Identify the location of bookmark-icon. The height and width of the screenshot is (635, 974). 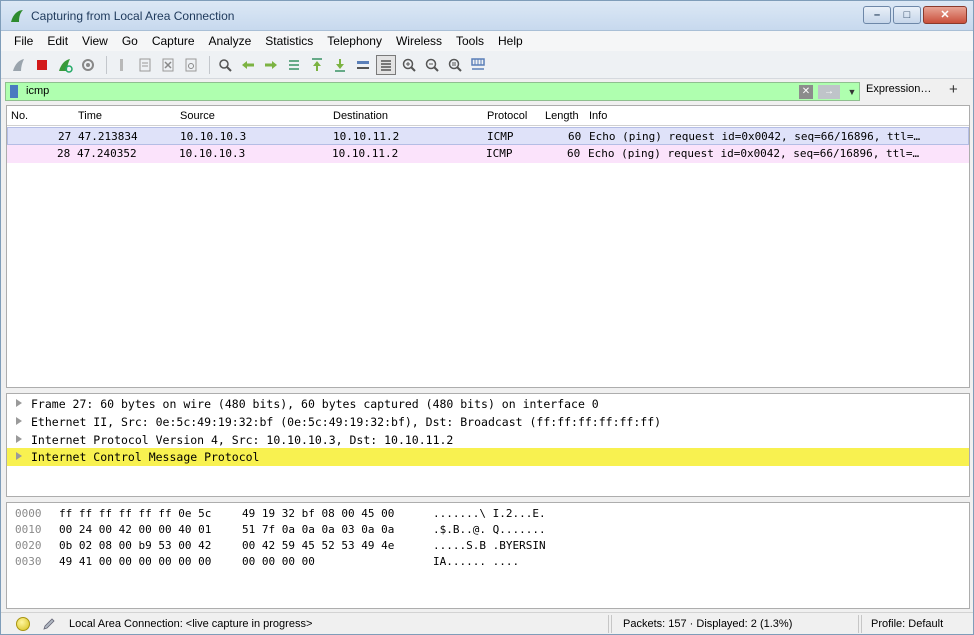
(14, 91).